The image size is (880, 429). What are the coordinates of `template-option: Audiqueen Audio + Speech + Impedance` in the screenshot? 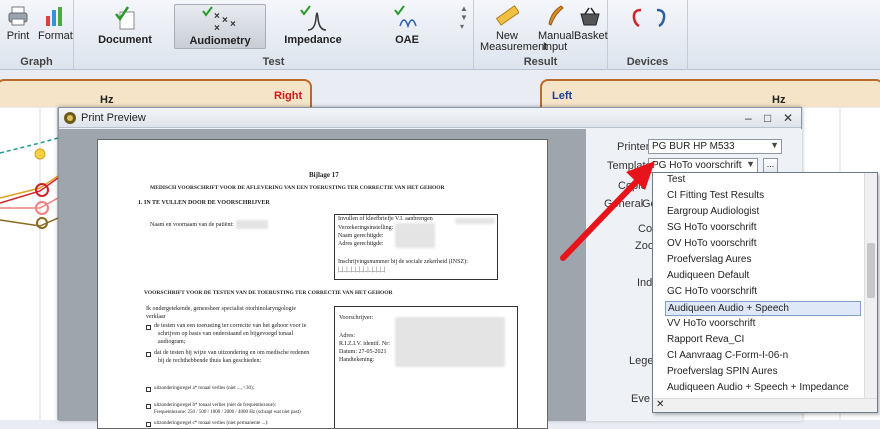 It's located at (763, 388).